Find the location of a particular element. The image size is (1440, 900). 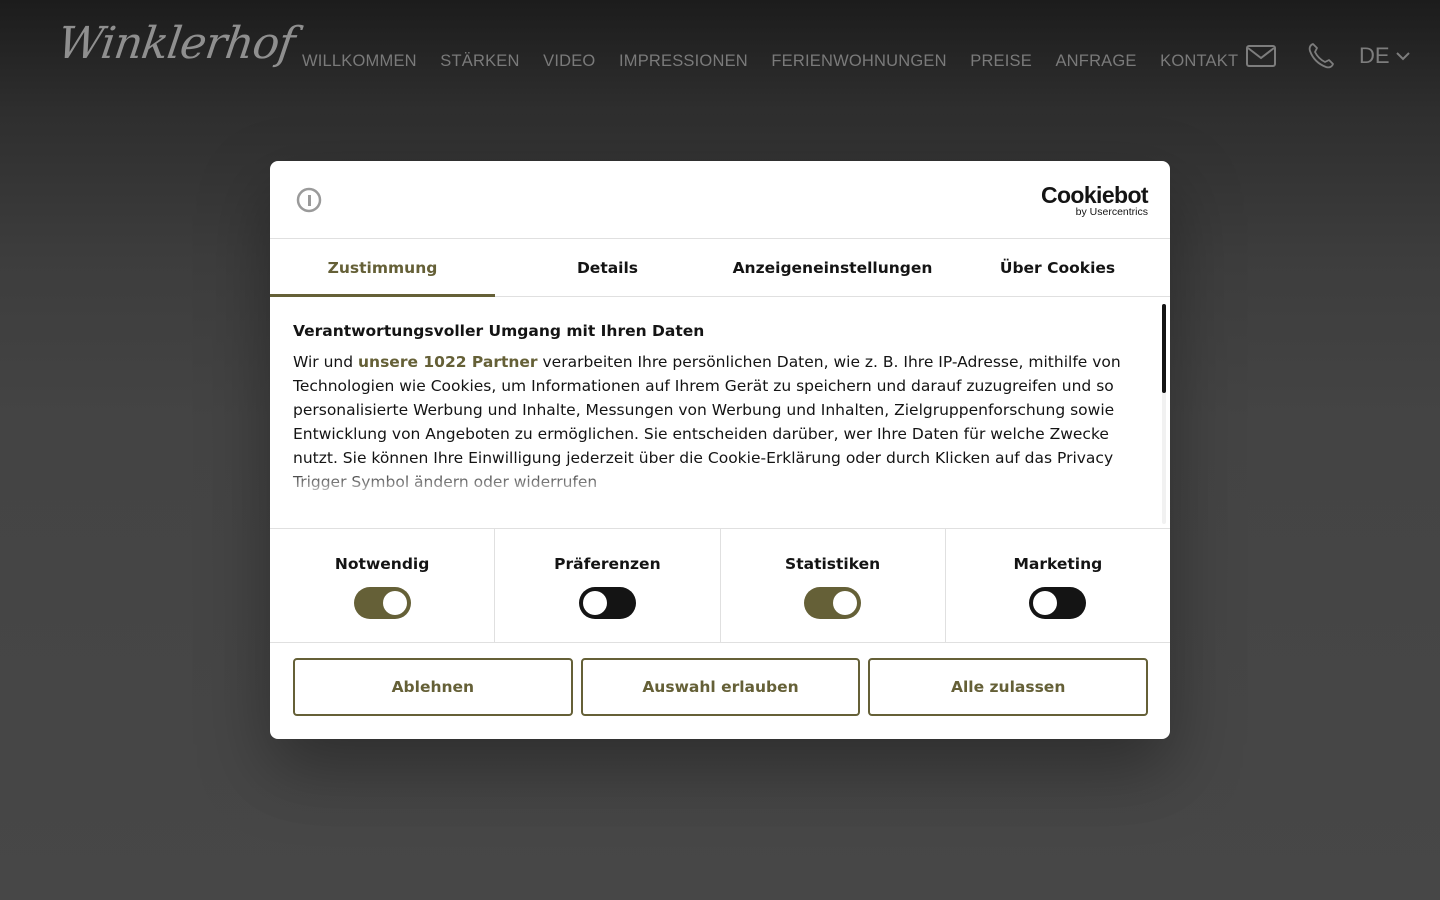

language-selector: DE is located at coordinates (1384, 56).